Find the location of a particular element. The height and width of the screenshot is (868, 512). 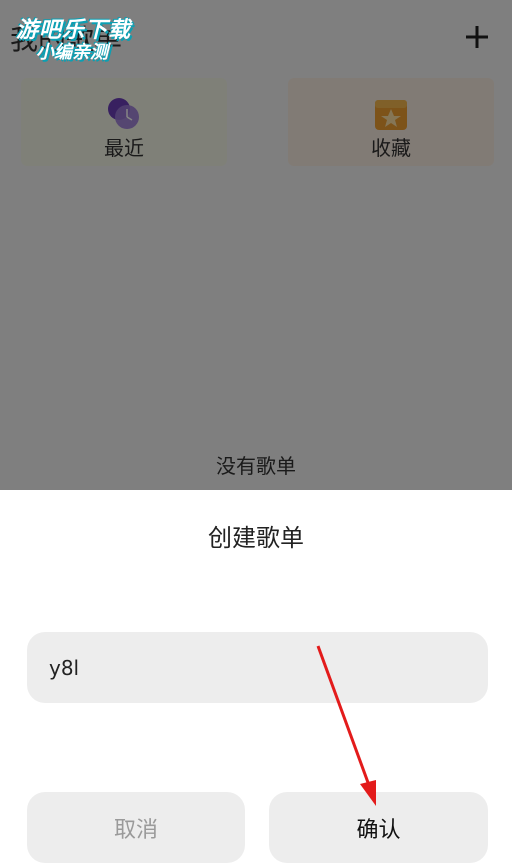

cancel-button: 取消 is located at coordinates (136, 827).